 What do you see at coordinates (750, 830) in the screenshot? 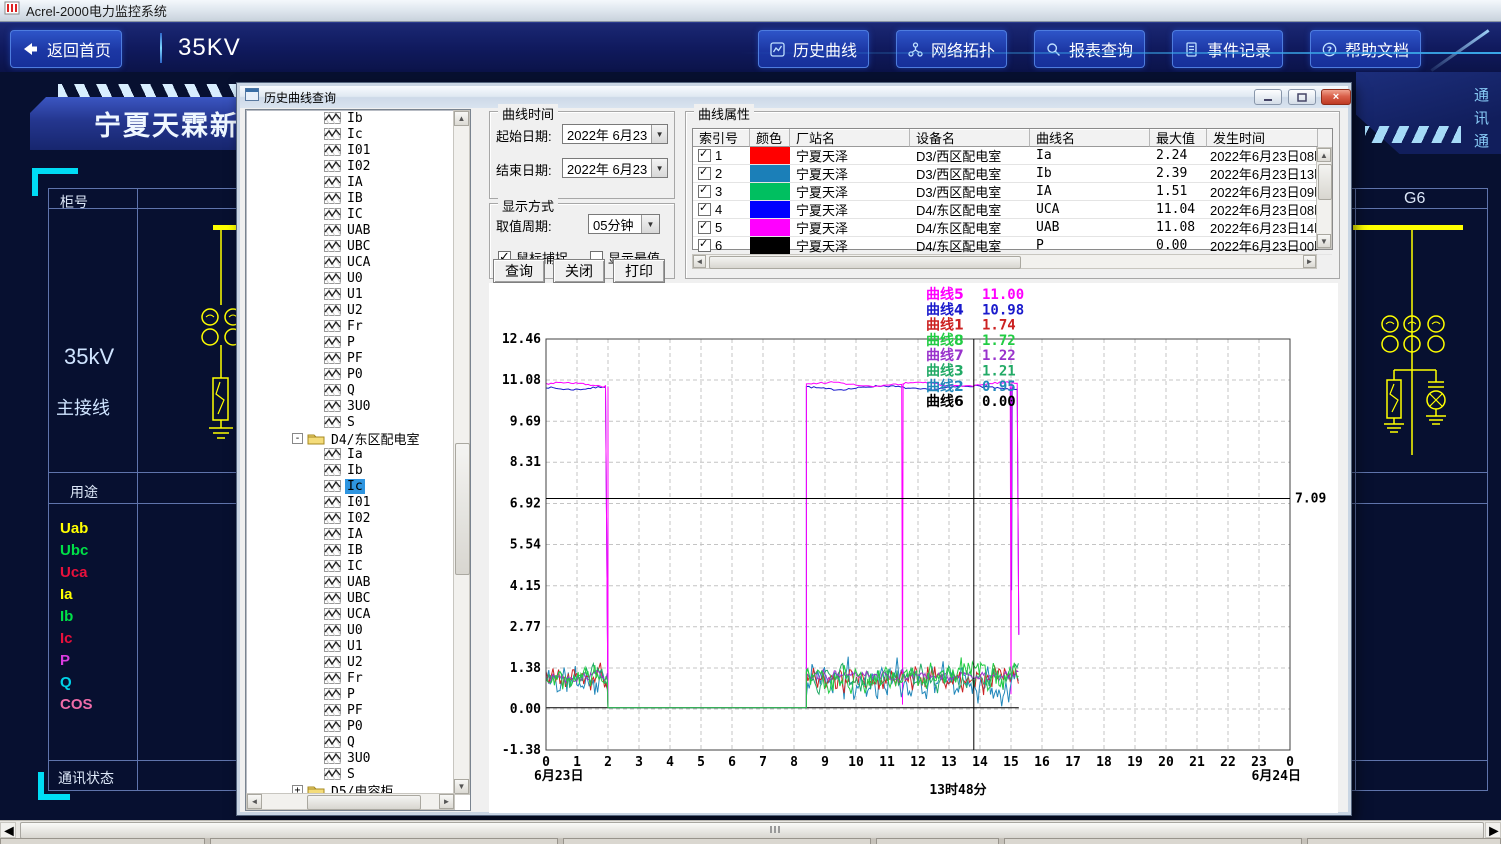
I see `screen-horizontal-scrollbar: ◄ ►` at bounding box center [750, 830].